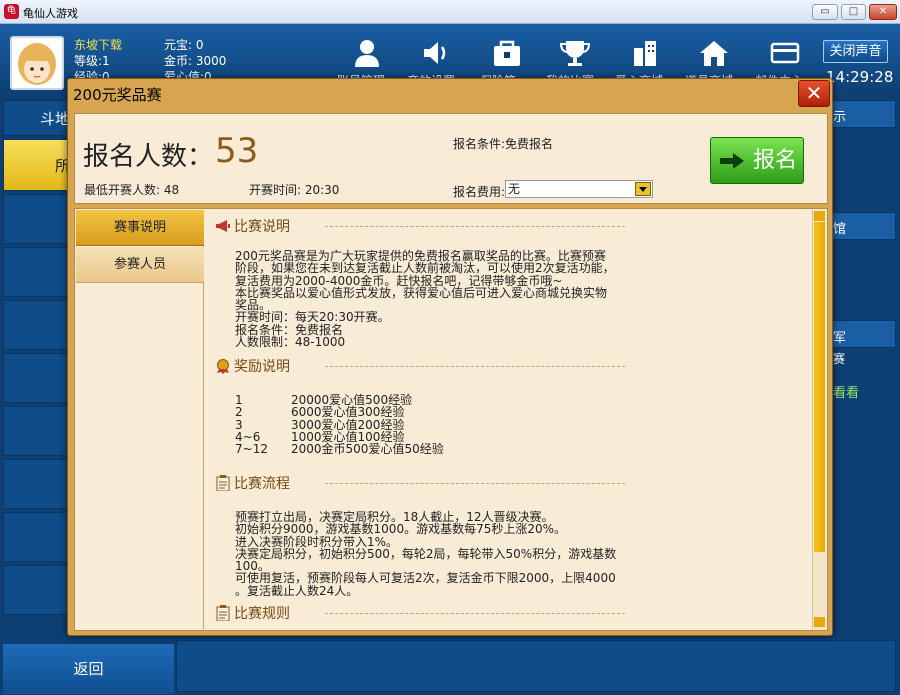 Image resolution: width=900 pixels, height=695 pixels. What do you see at coordinates (297, 590) in the screenshot?
I see `flow-line: 。复活截止人数24人。` at bounding box center [297, 590].